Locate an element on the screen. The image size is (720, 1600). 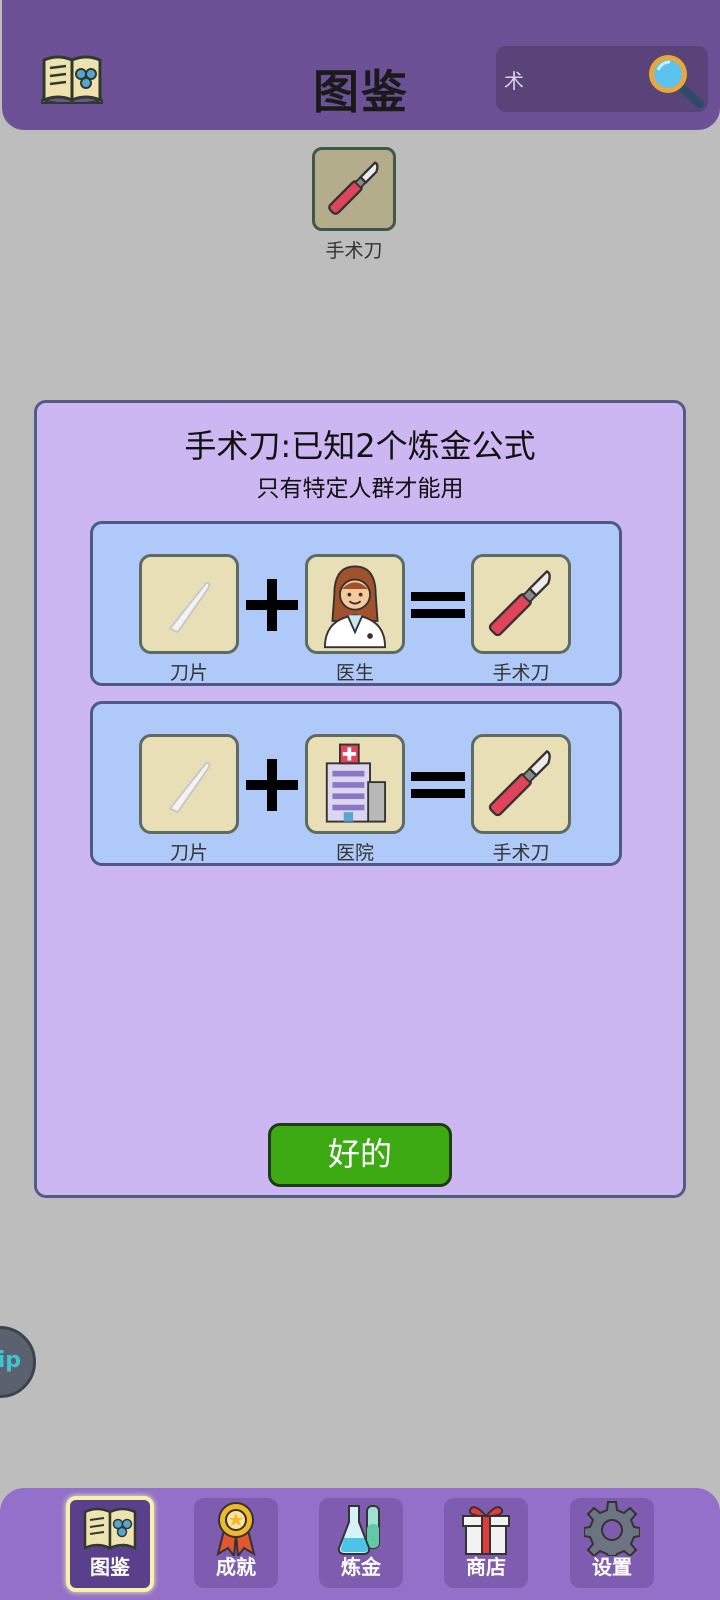
nav-tab-codex: 图鉴 is located at coordinates (110, 1544).